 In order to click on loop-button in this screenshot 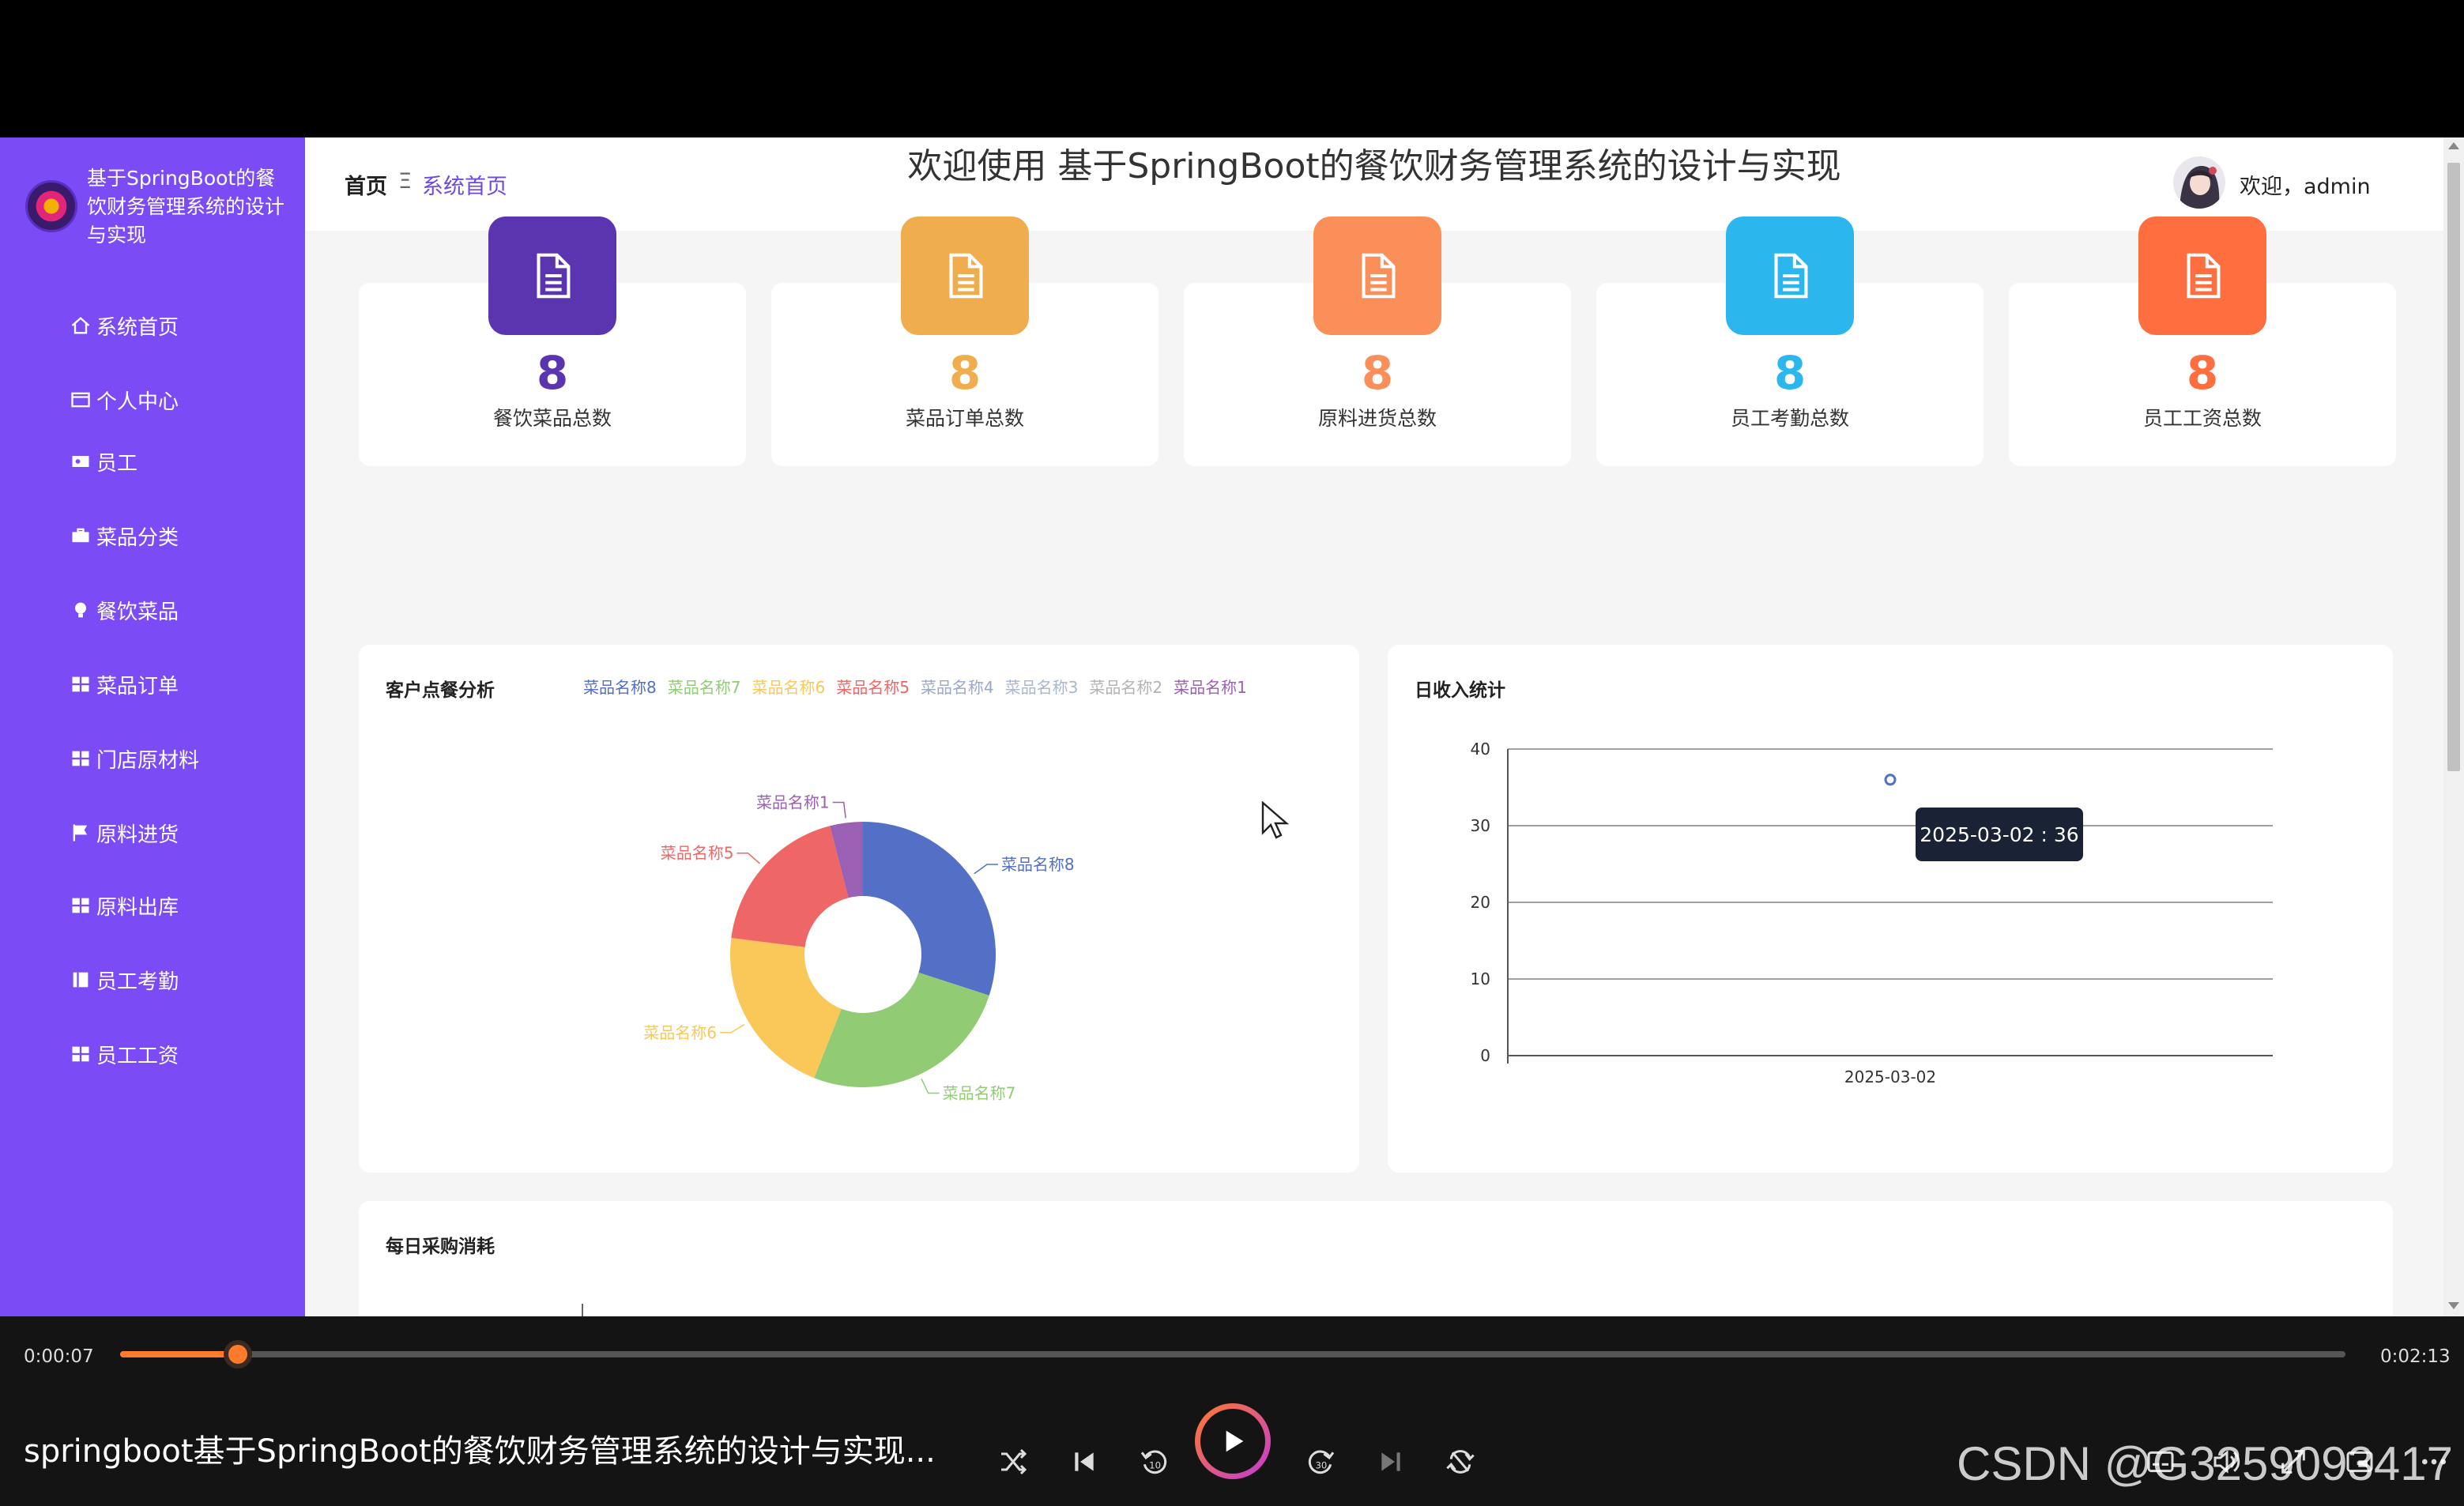, I will do `click(1460, 1461)`.